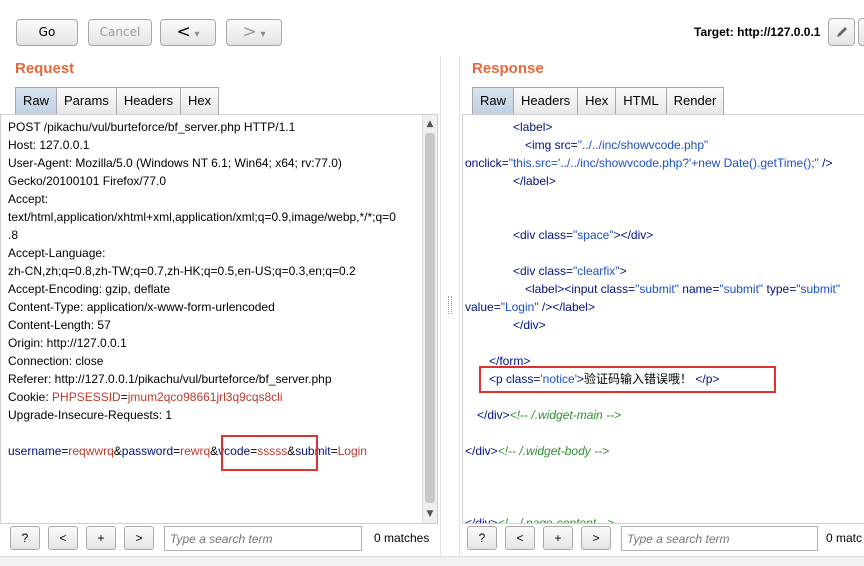 Image resolution: width=864 pixels, height=566 pixels. I want to click on request-scrollbar: ▲ ▼, so click(429, 319).